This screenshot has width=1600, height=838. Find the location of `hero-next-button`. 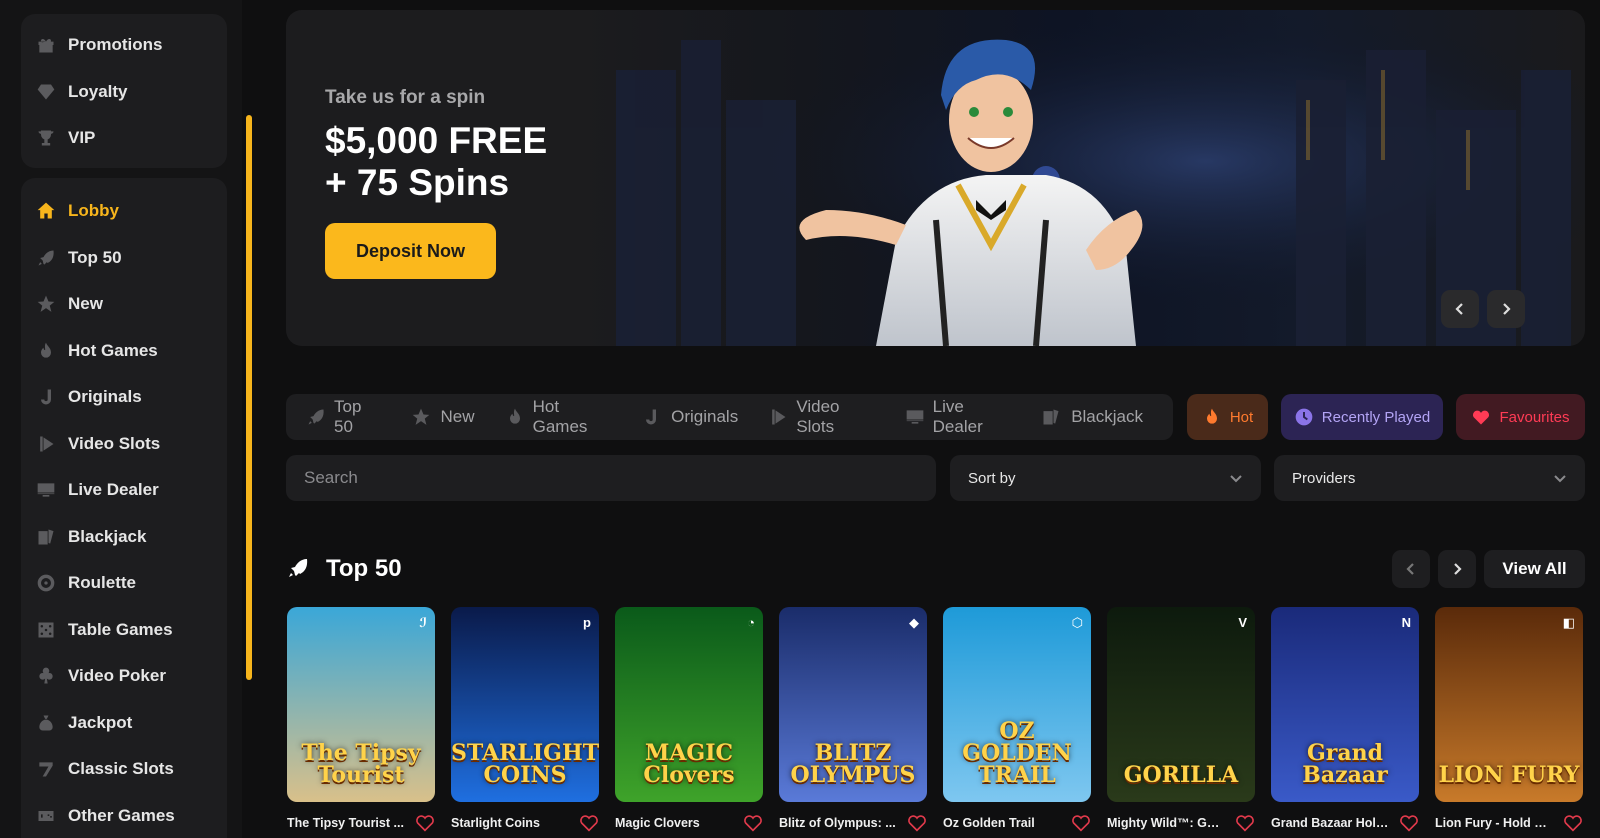

hero-next-button is located at coordinates (1506, 309).